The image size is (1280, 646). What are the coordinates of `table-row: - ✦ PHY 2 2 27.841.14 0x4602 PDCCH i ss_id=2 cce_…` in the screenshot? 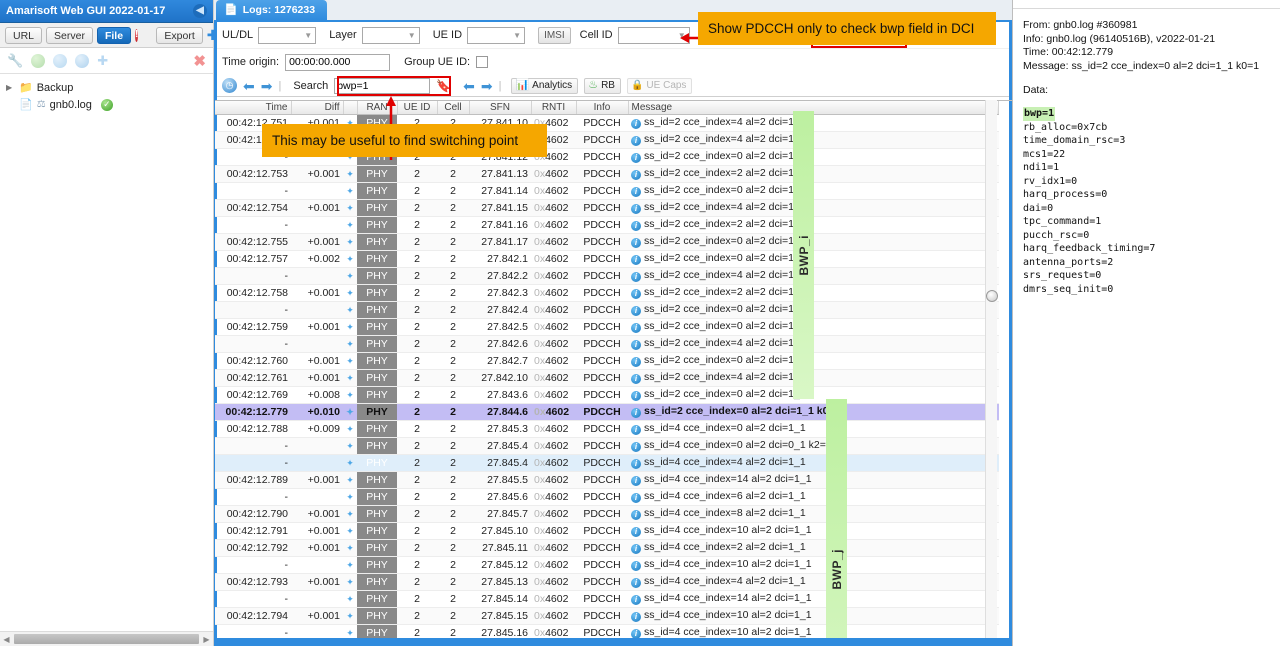 It's located at (607, 191).